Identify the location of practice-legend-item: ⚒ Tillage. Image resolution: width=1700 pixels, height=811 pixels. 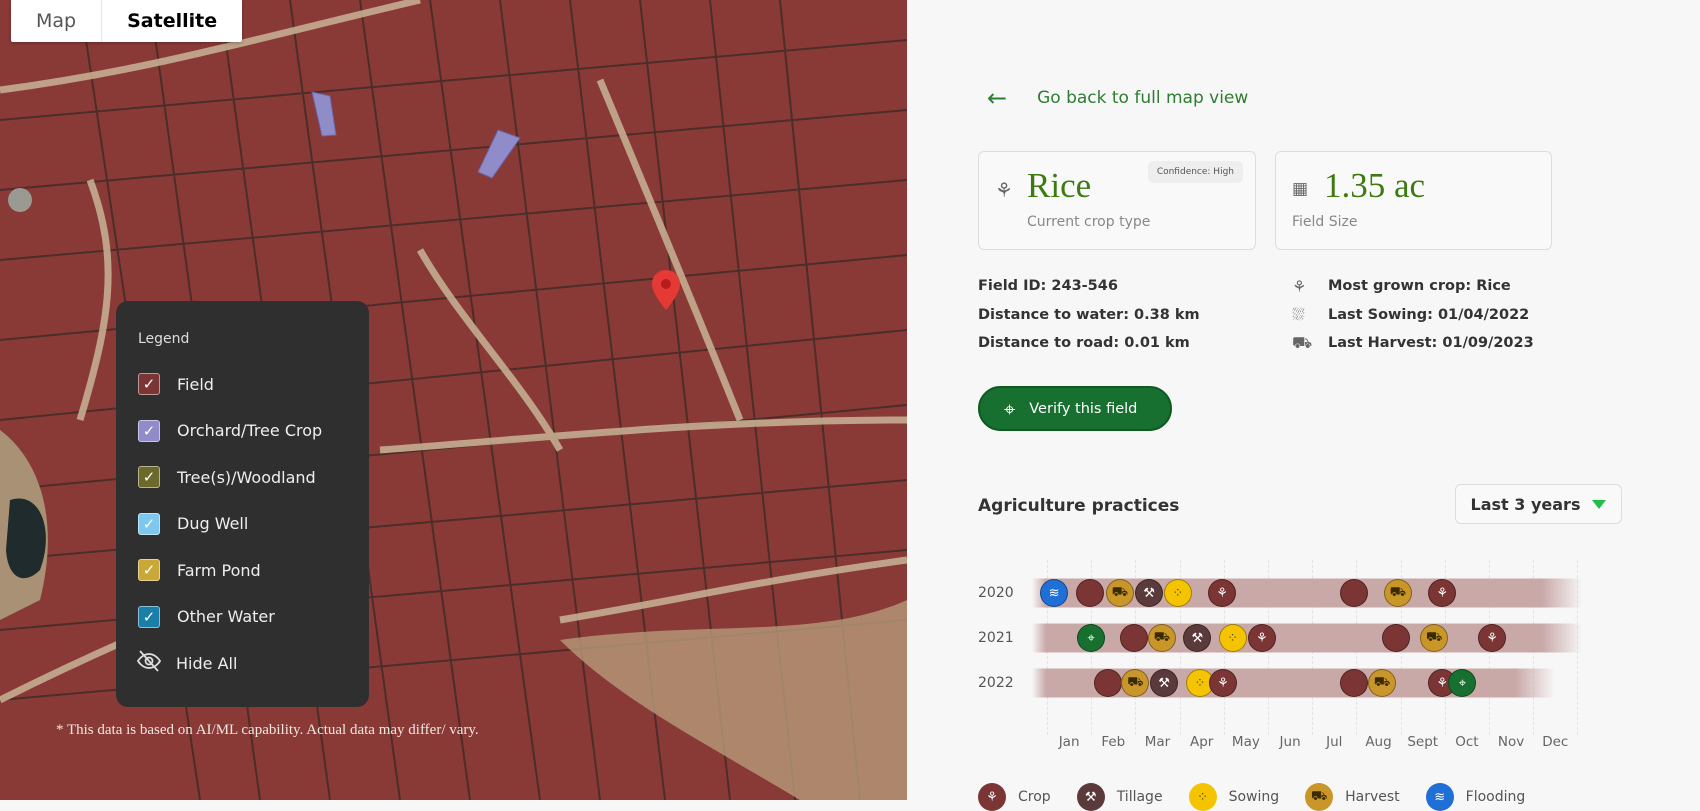
(1119, 797).